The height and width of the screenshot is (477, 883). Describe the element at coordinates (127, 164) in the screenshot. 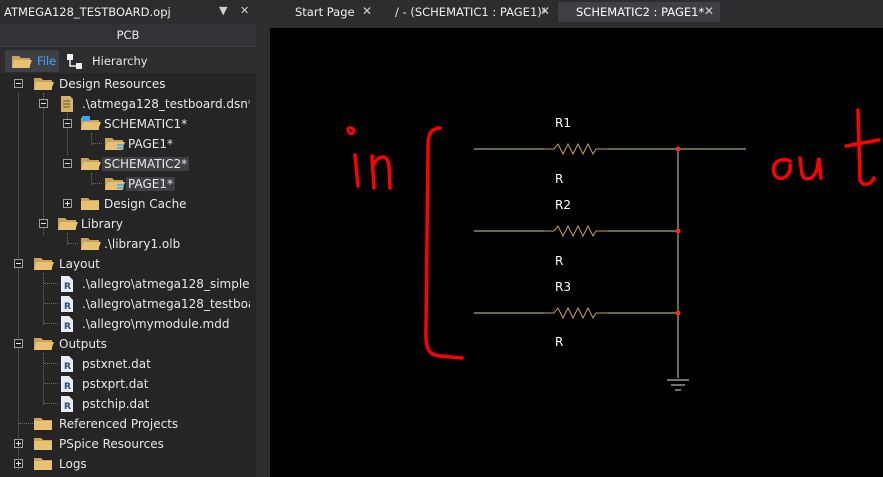

I see `tree-item-schematic2: SCHEMATIC2*` at that location.